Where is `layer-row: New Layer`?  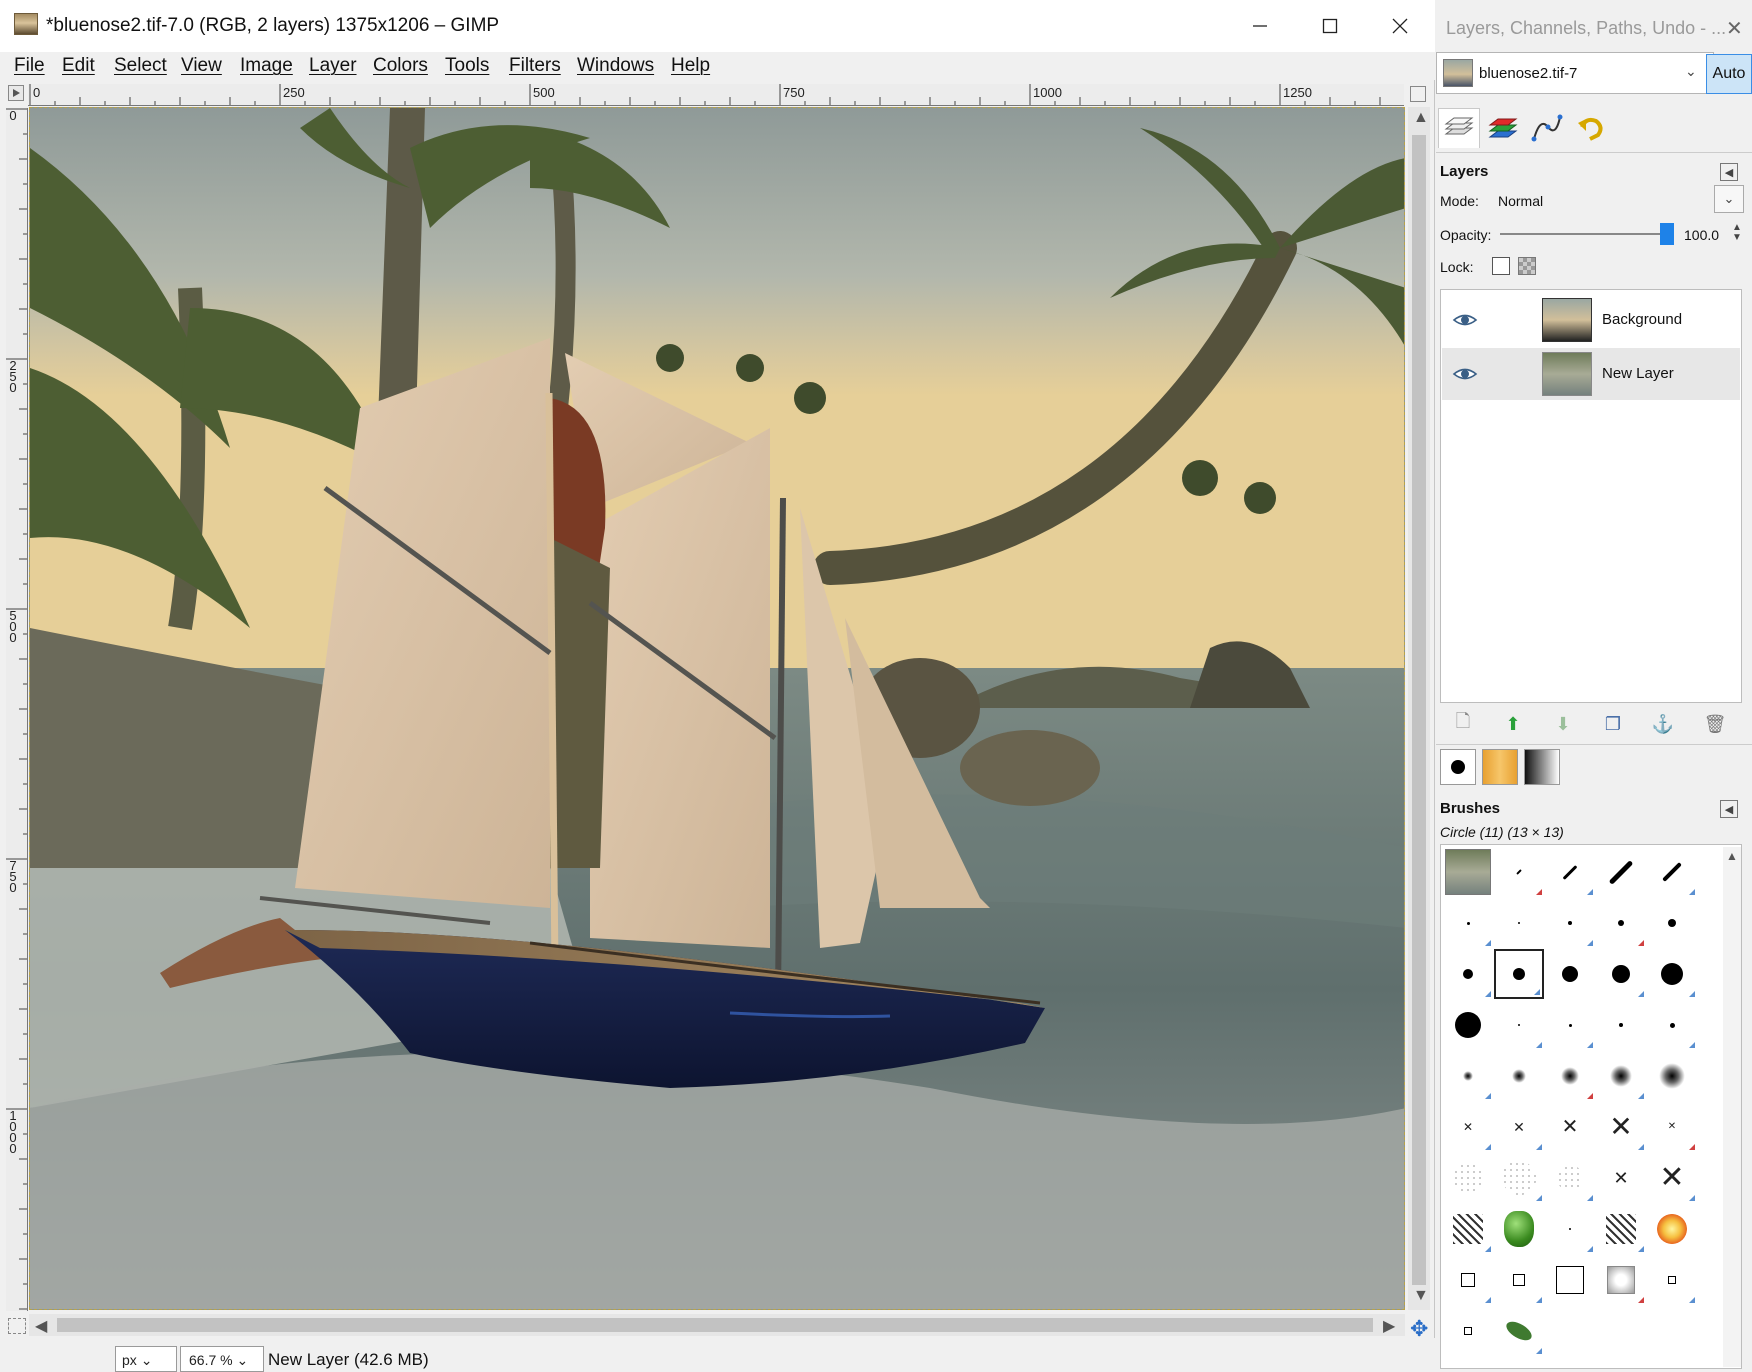
layer-row: New Layer is located at coordinates (1591, 374).